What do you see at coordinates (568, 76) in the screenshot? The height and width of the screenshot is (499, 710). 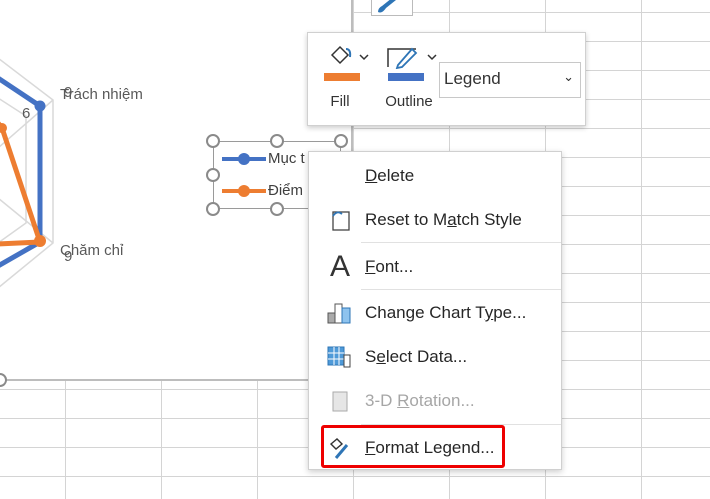 I see `chevron-down-icon: ⌄` at bounding box center [568, 76].